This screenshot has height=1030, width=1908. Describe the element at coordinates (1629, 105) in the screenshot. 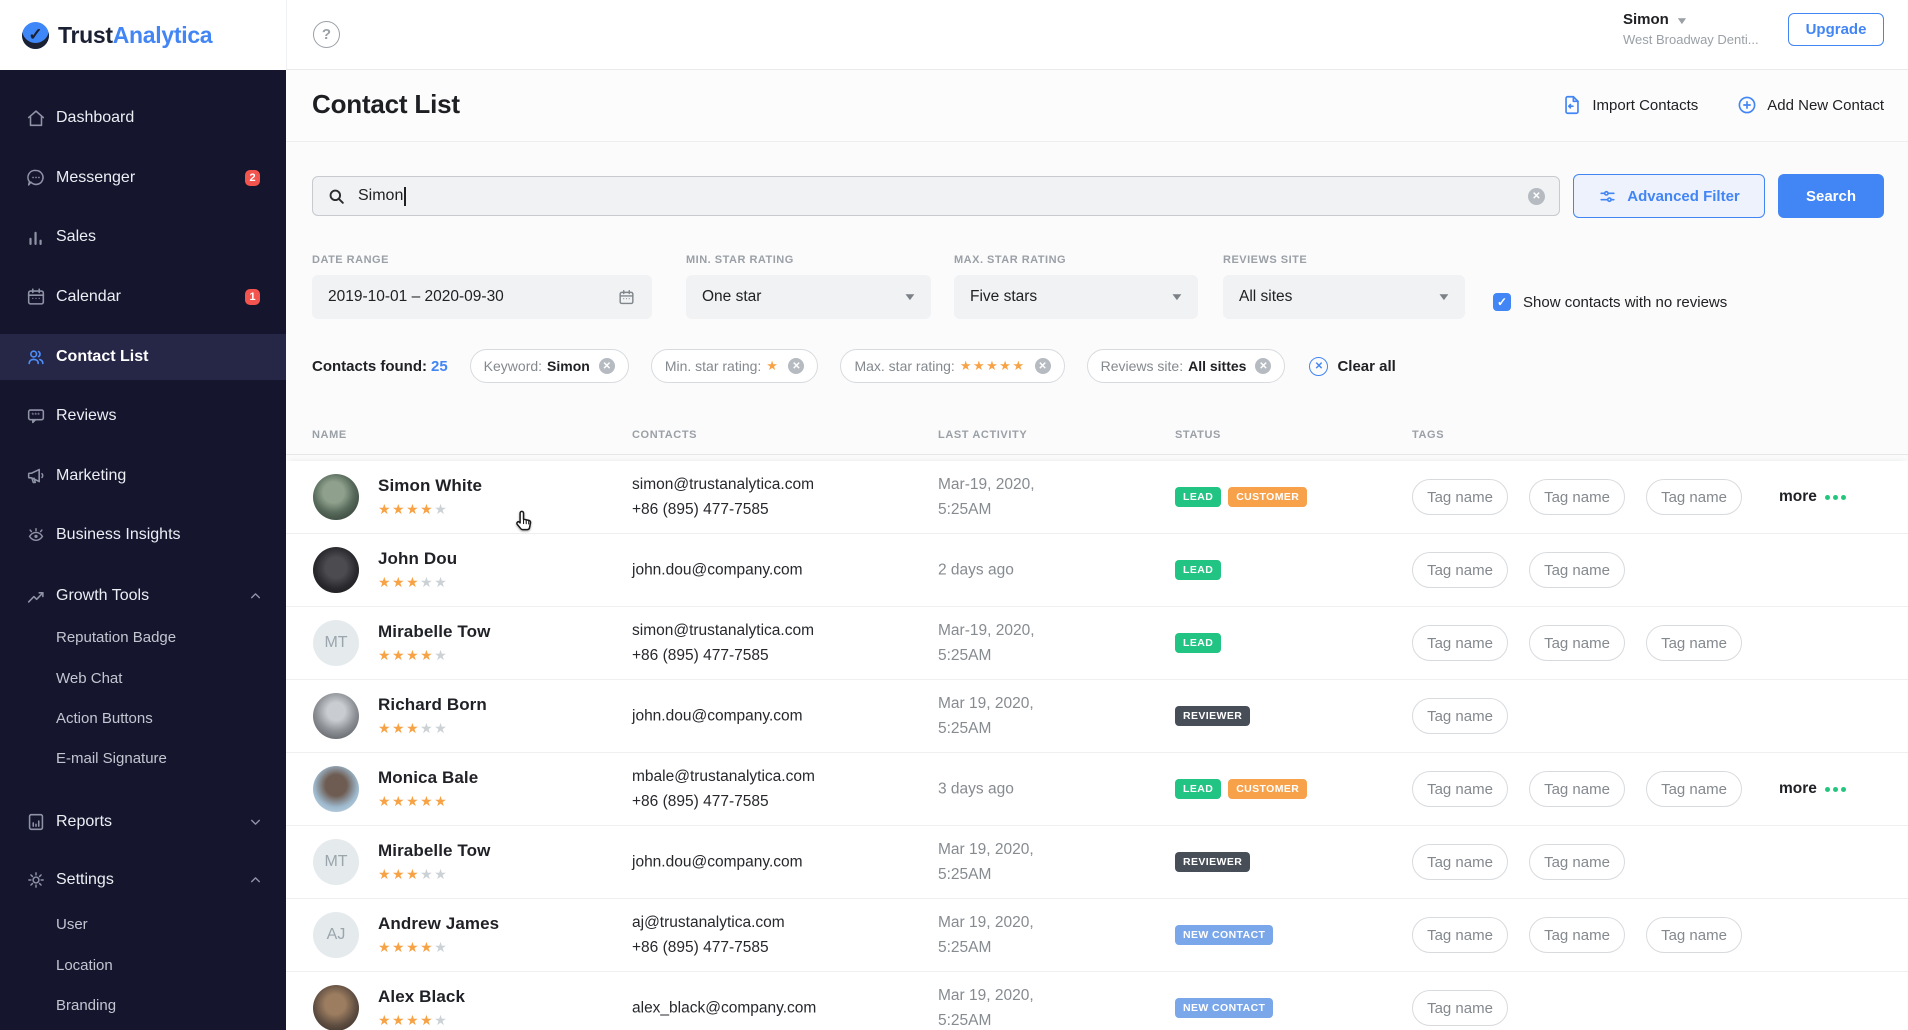

I see `import-contacts-button: Import Contacts` at that location.